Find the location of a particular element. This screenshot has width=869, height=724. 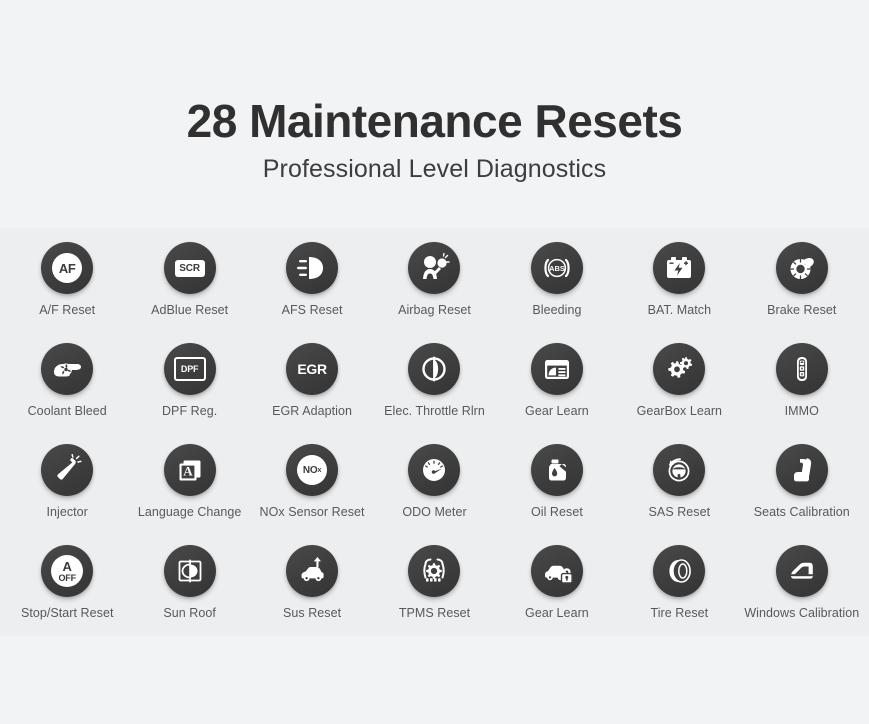

auto-stop-off-badge: A OFF is located at coordinates (67, 571).